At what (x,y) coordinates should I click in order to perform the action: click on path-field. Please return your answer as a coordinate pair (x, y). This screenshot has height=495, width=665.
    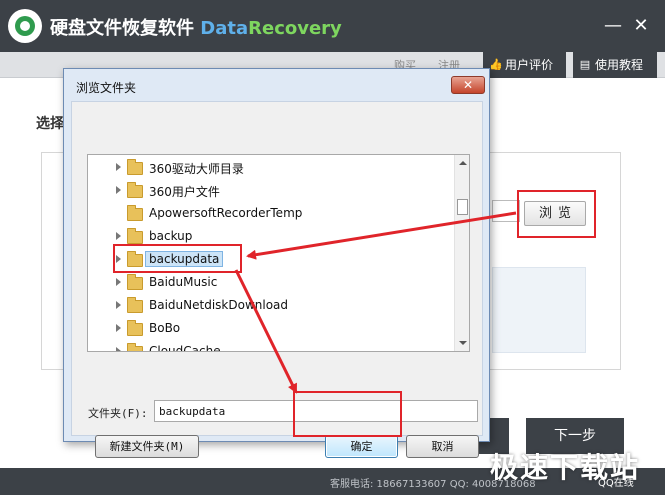
    Looking at the image, I should click on (506, 211).